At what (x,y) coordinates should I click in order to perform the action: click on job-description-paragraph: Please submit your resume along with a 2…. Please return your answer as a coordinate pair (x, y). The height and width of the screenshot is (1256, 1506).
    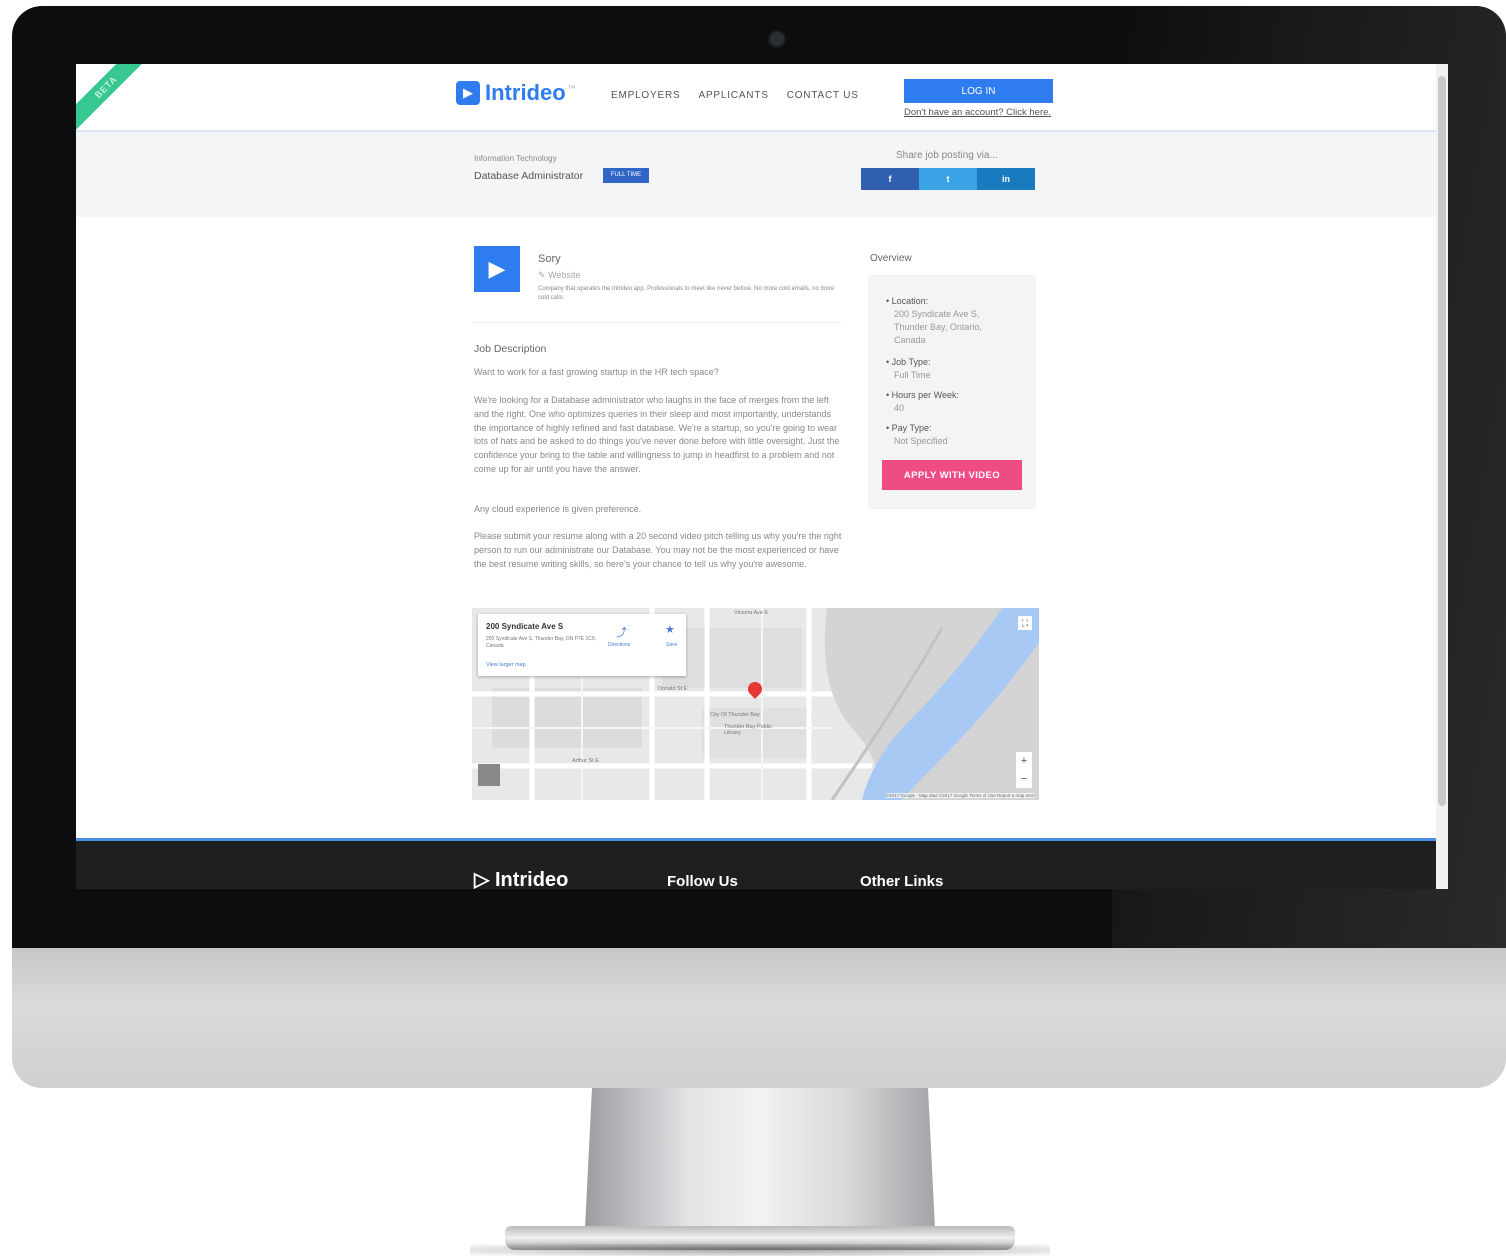
    Looking at the image, I should click on (658, 550).